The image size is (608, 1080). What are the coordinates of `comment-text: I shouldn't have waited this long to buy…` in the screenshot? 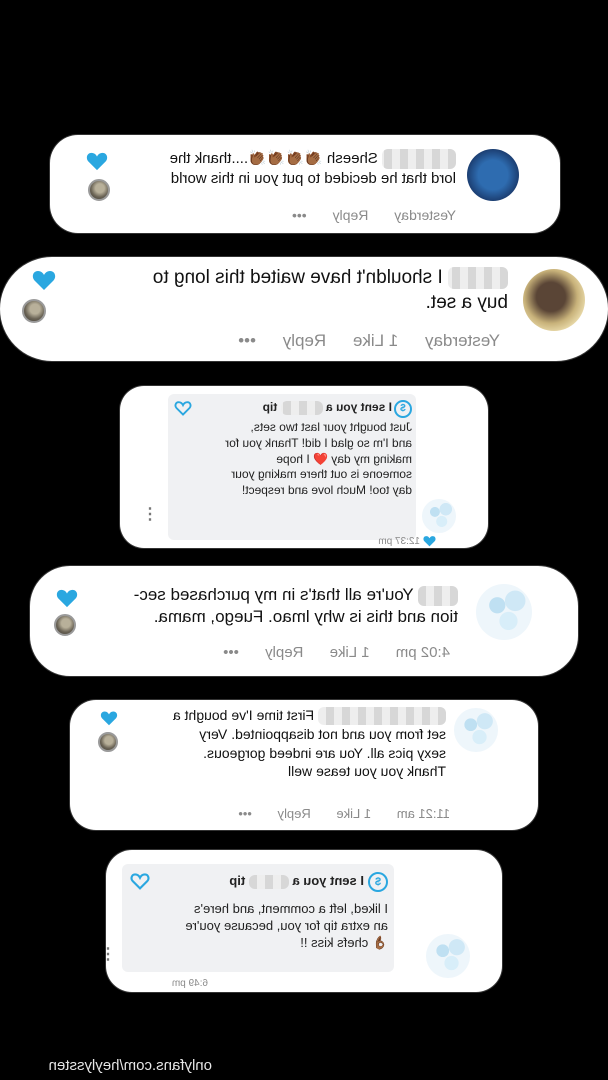 It's located at (330, 290).